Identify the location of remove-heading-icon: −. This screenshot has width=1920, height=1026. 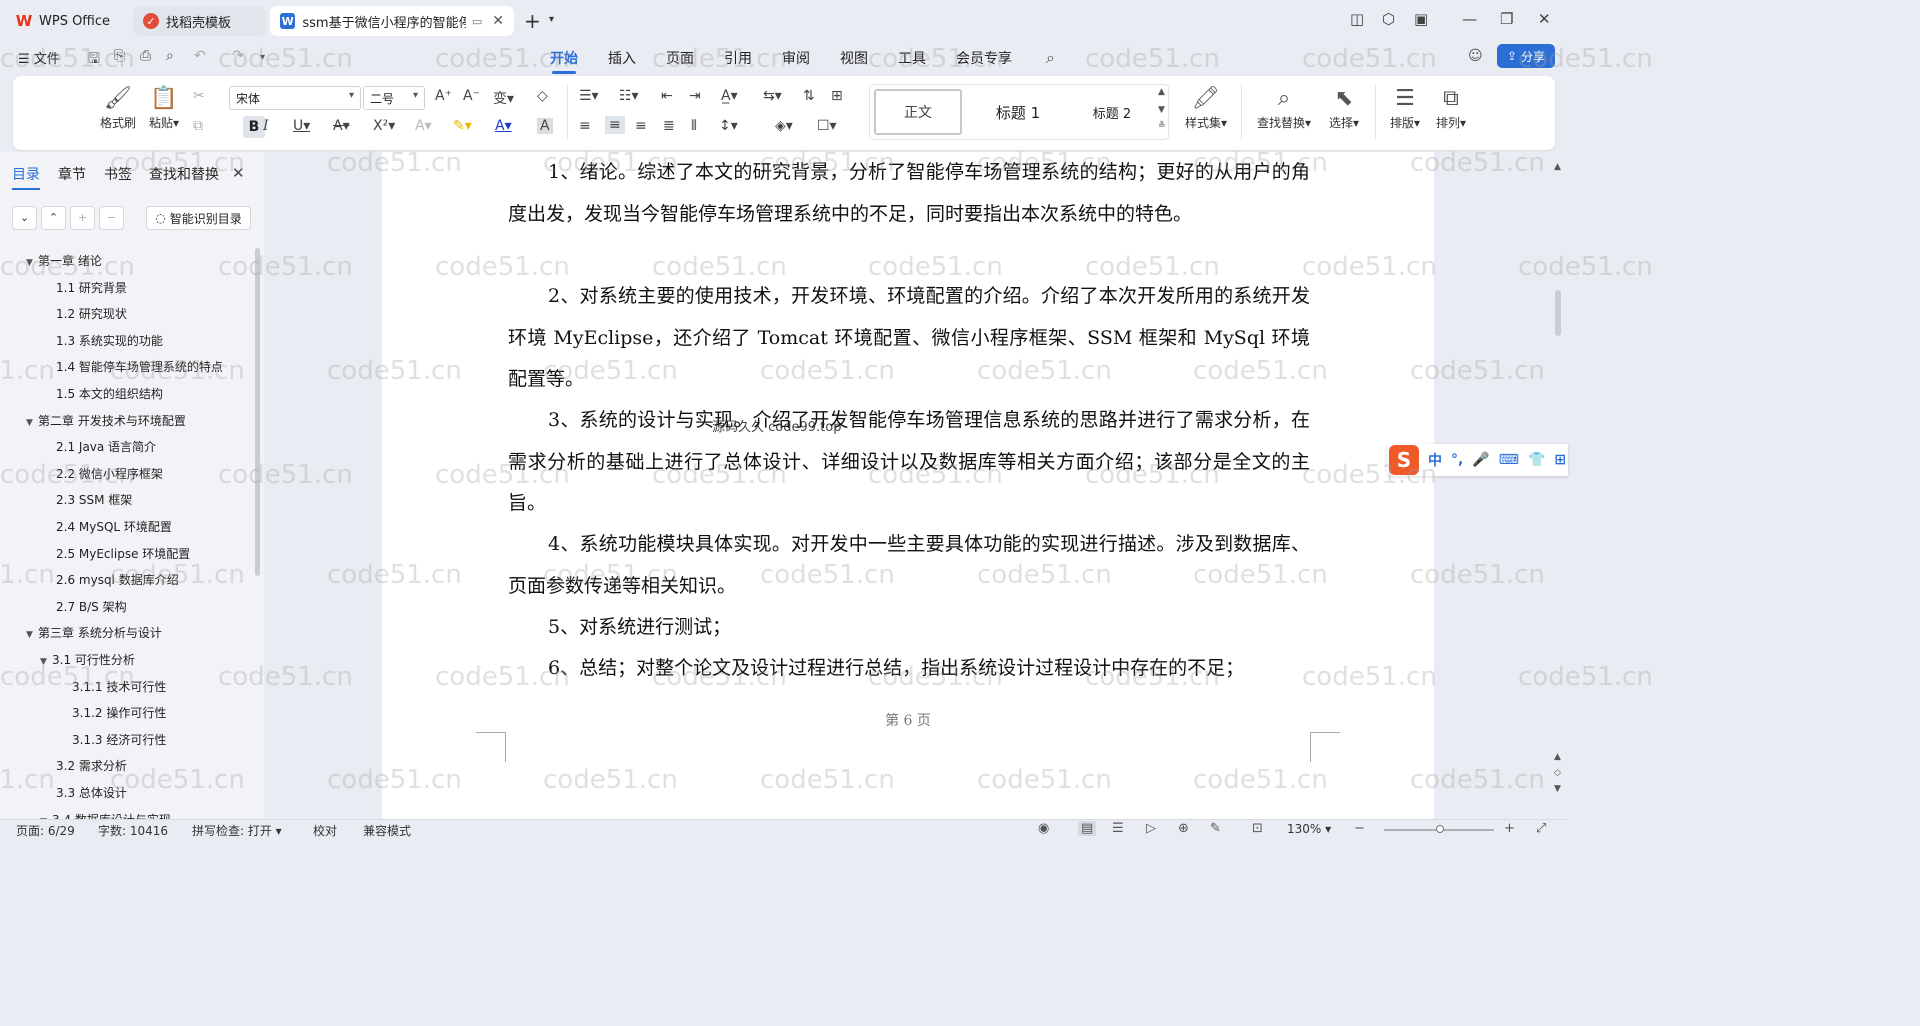
(111, 218).